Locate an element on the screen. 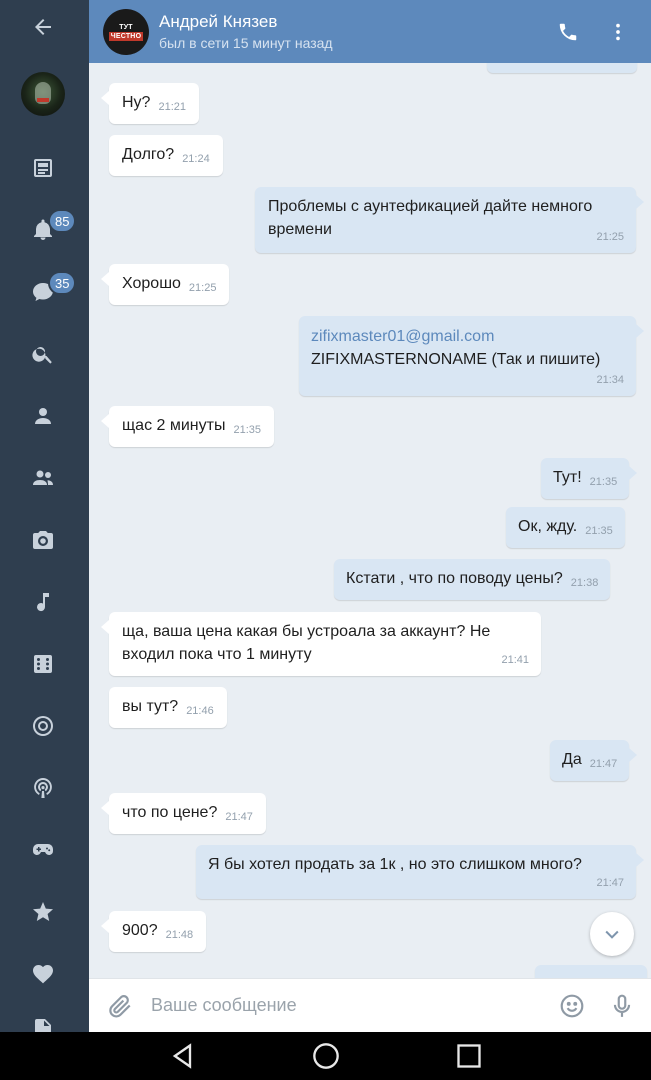  message-bubble: что по цене? 21:47 is located at coordinates (183, 813).